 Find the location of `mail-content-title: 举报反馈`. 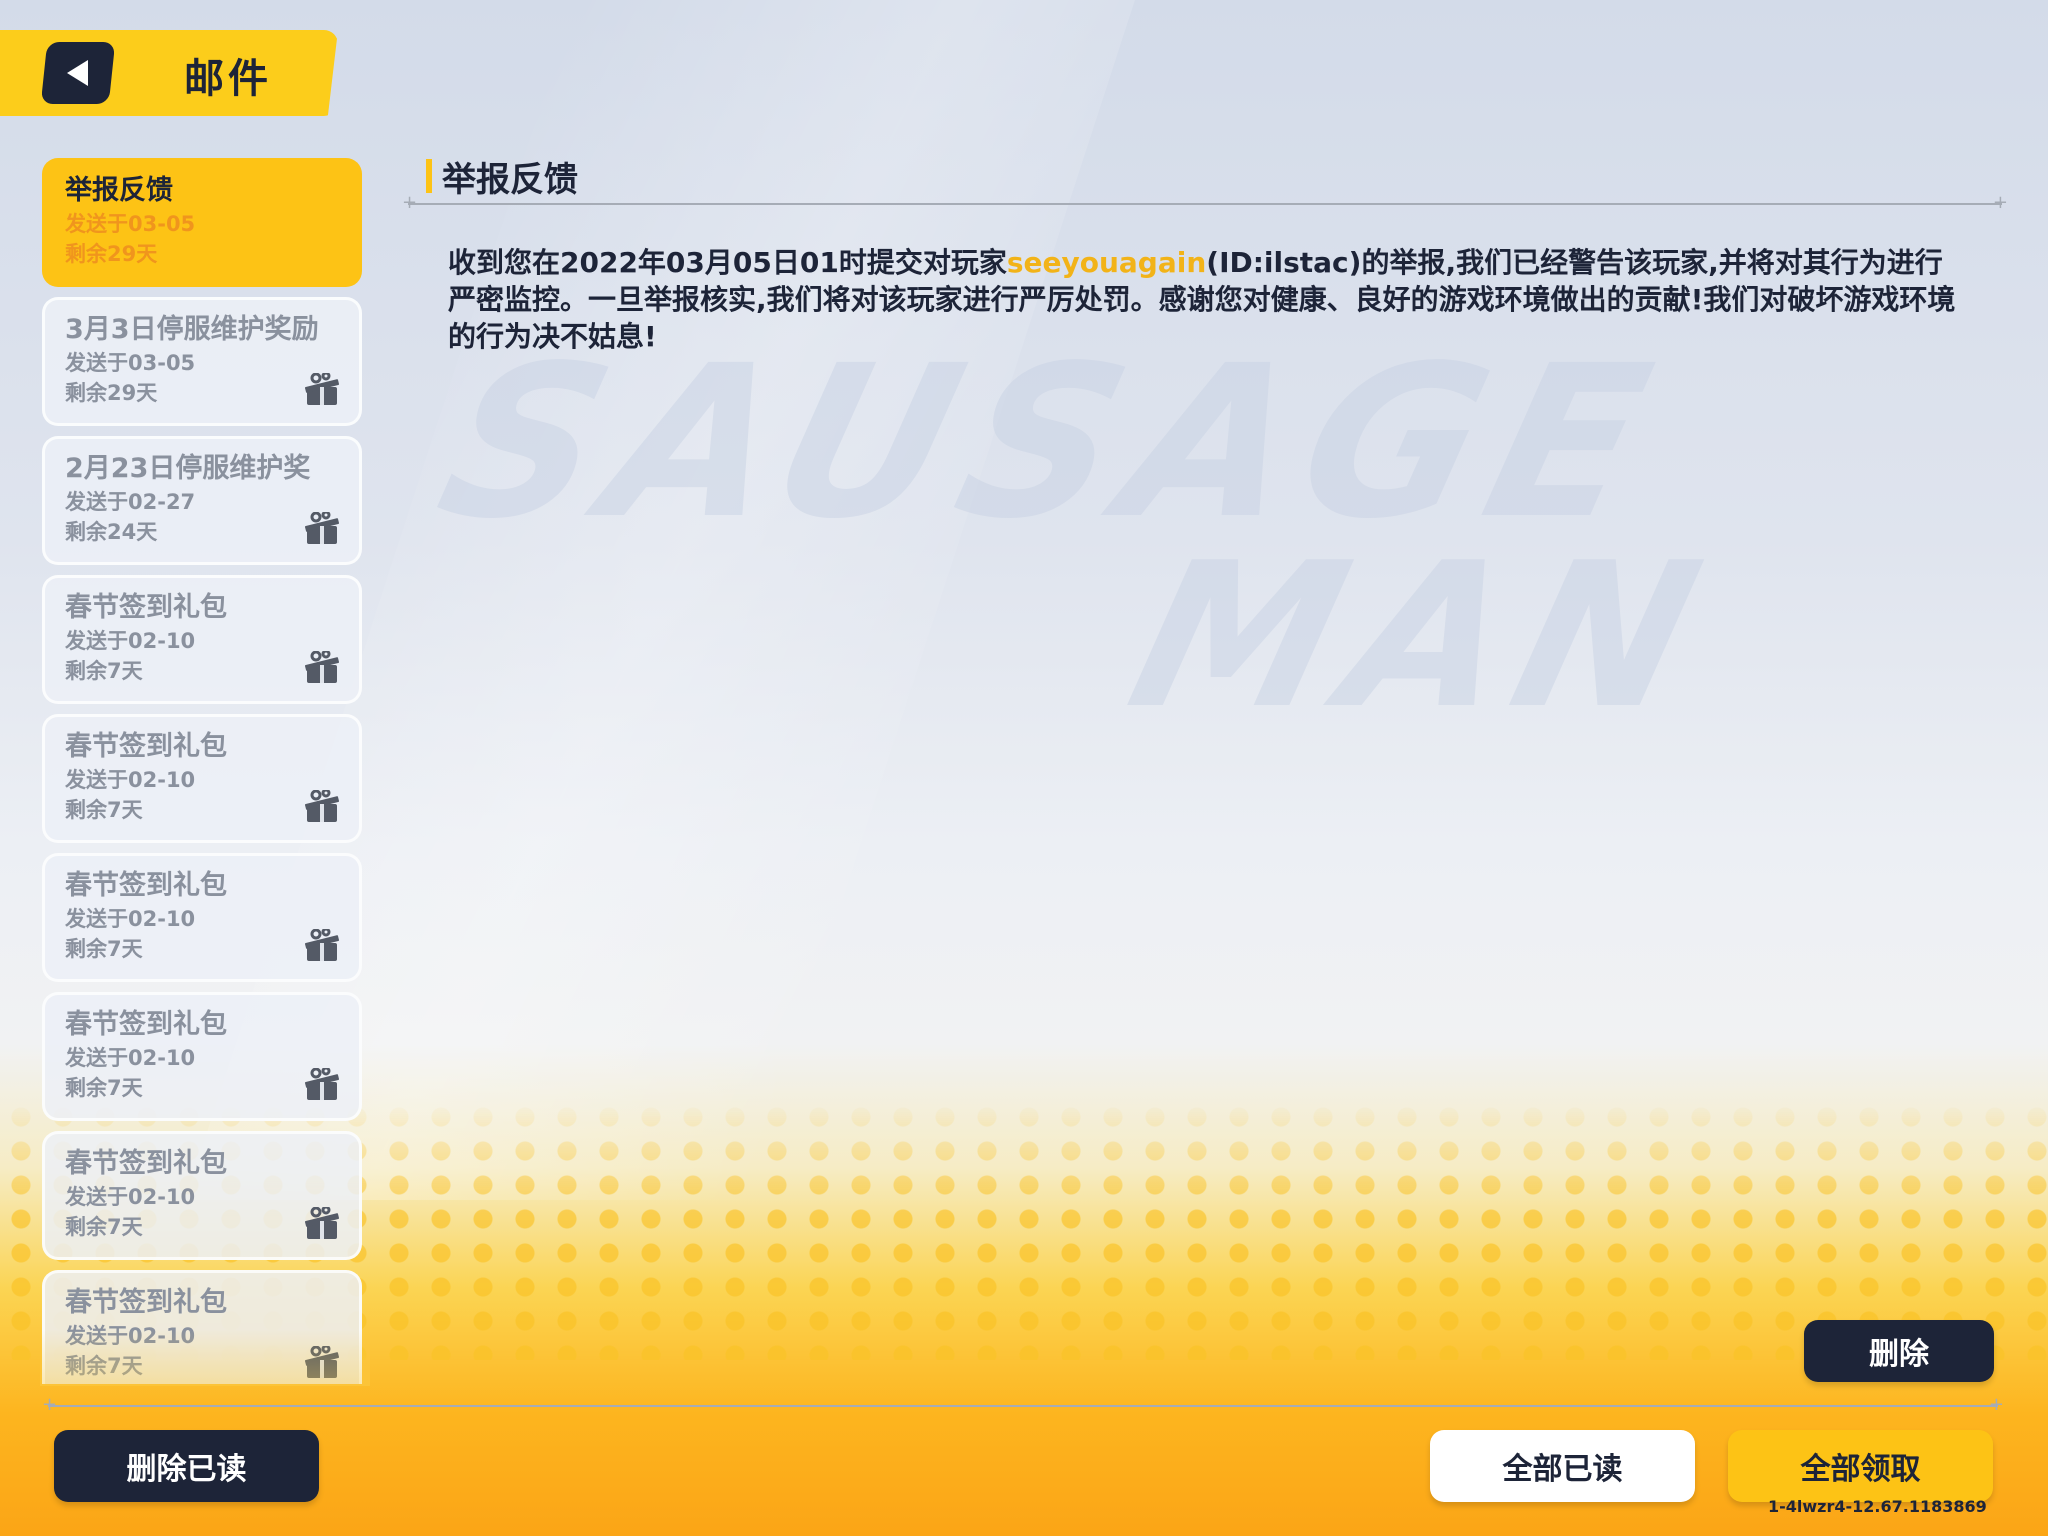

mail-content-title: 举报反馈 is located at coordinates (510, 180).